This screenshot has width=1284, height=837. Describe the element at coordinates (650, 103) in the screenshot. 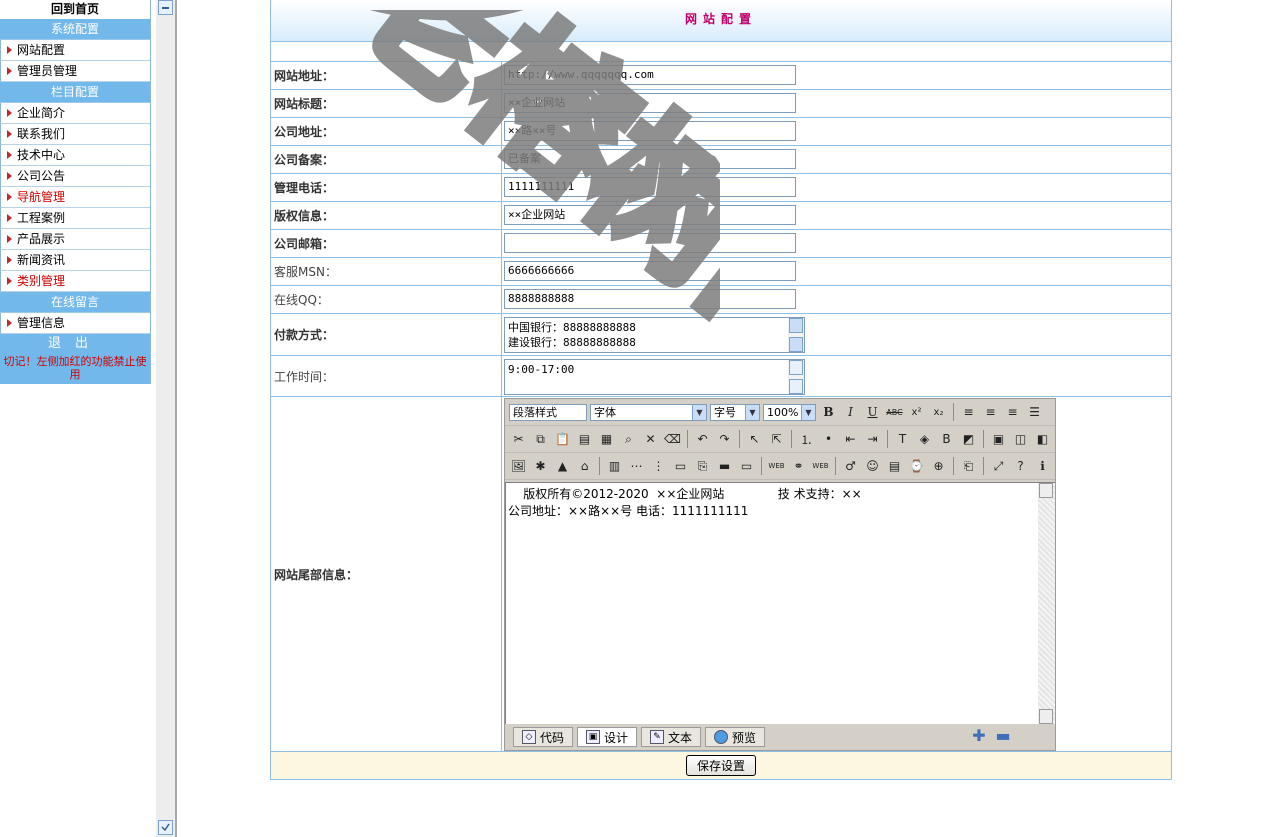

I see `site-title-input: ××企业网站` at that location.